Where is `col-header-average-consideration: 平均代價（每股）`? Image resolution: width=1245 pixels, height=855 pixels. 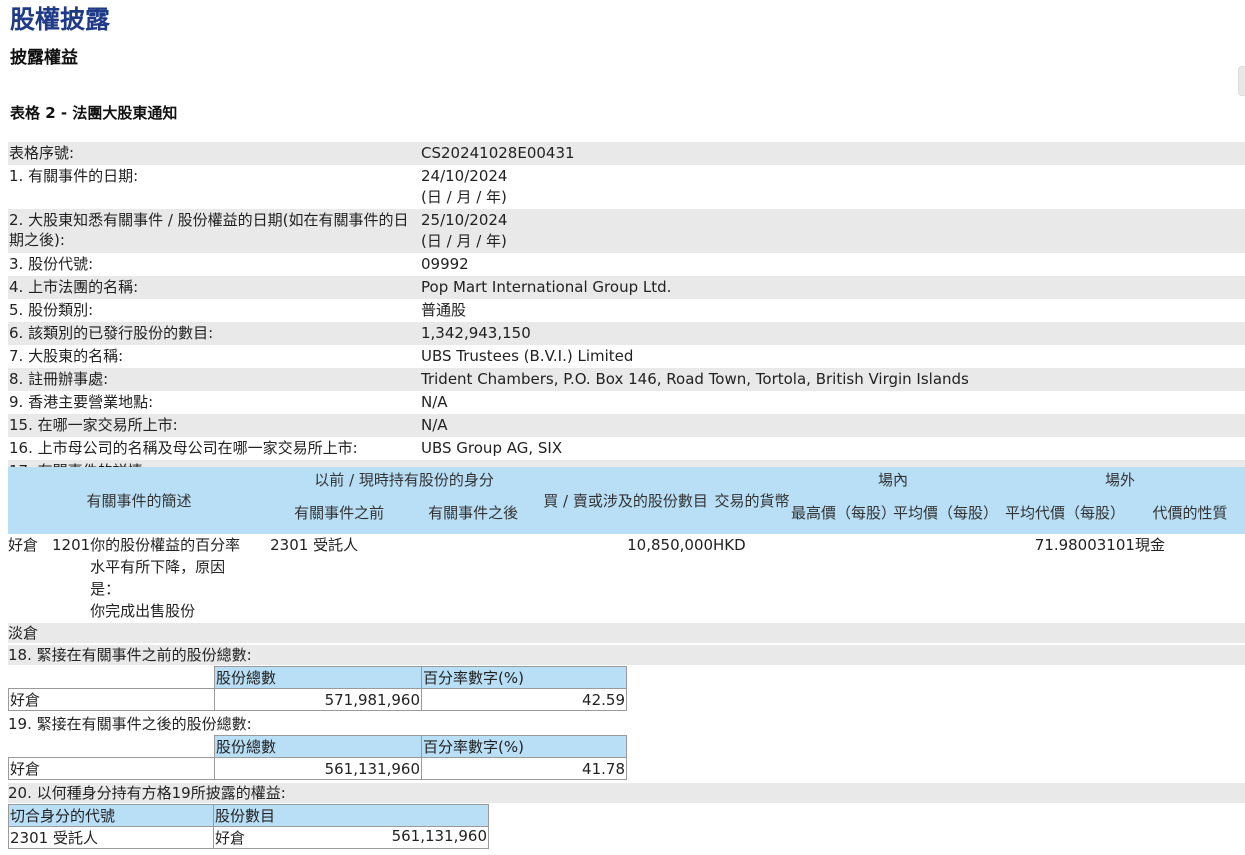
col-header-average-consideration: 平均代價（每股） is located at coordinates (1064, 513).